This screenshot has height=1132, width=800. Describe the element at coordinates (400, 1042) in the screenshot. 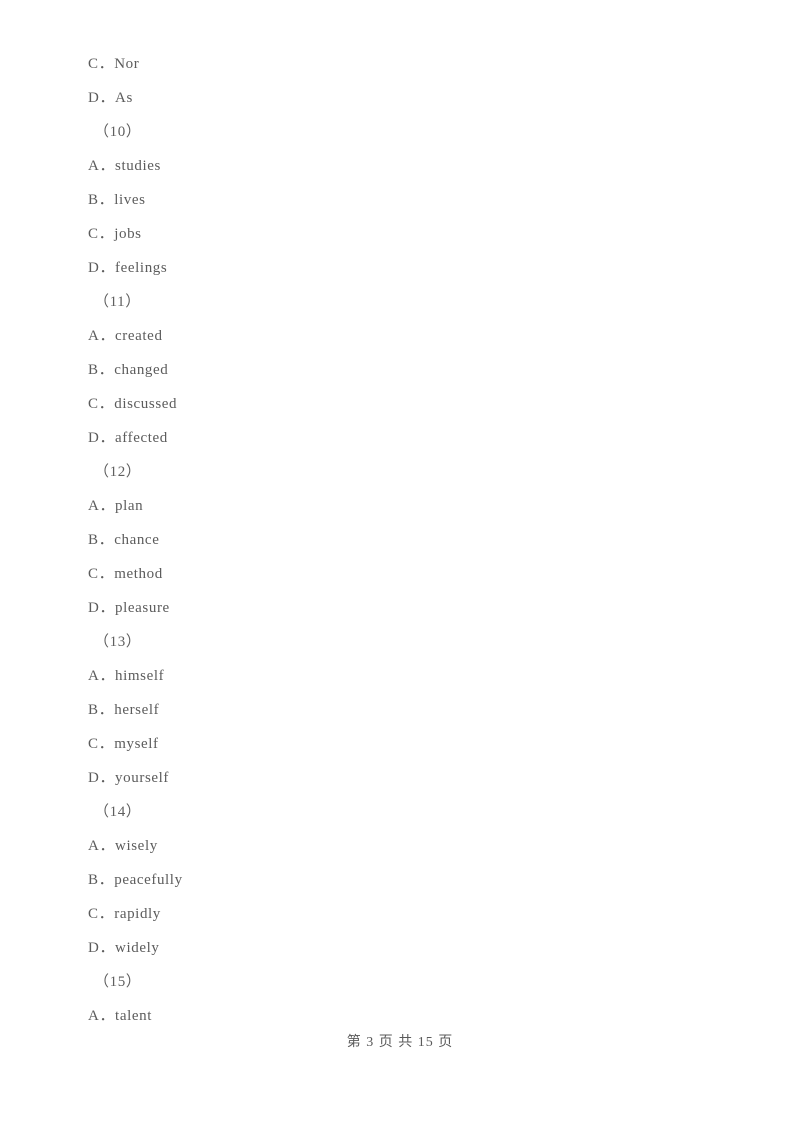

I see `page-footer: 第 3 页 共 15 页` at that location.